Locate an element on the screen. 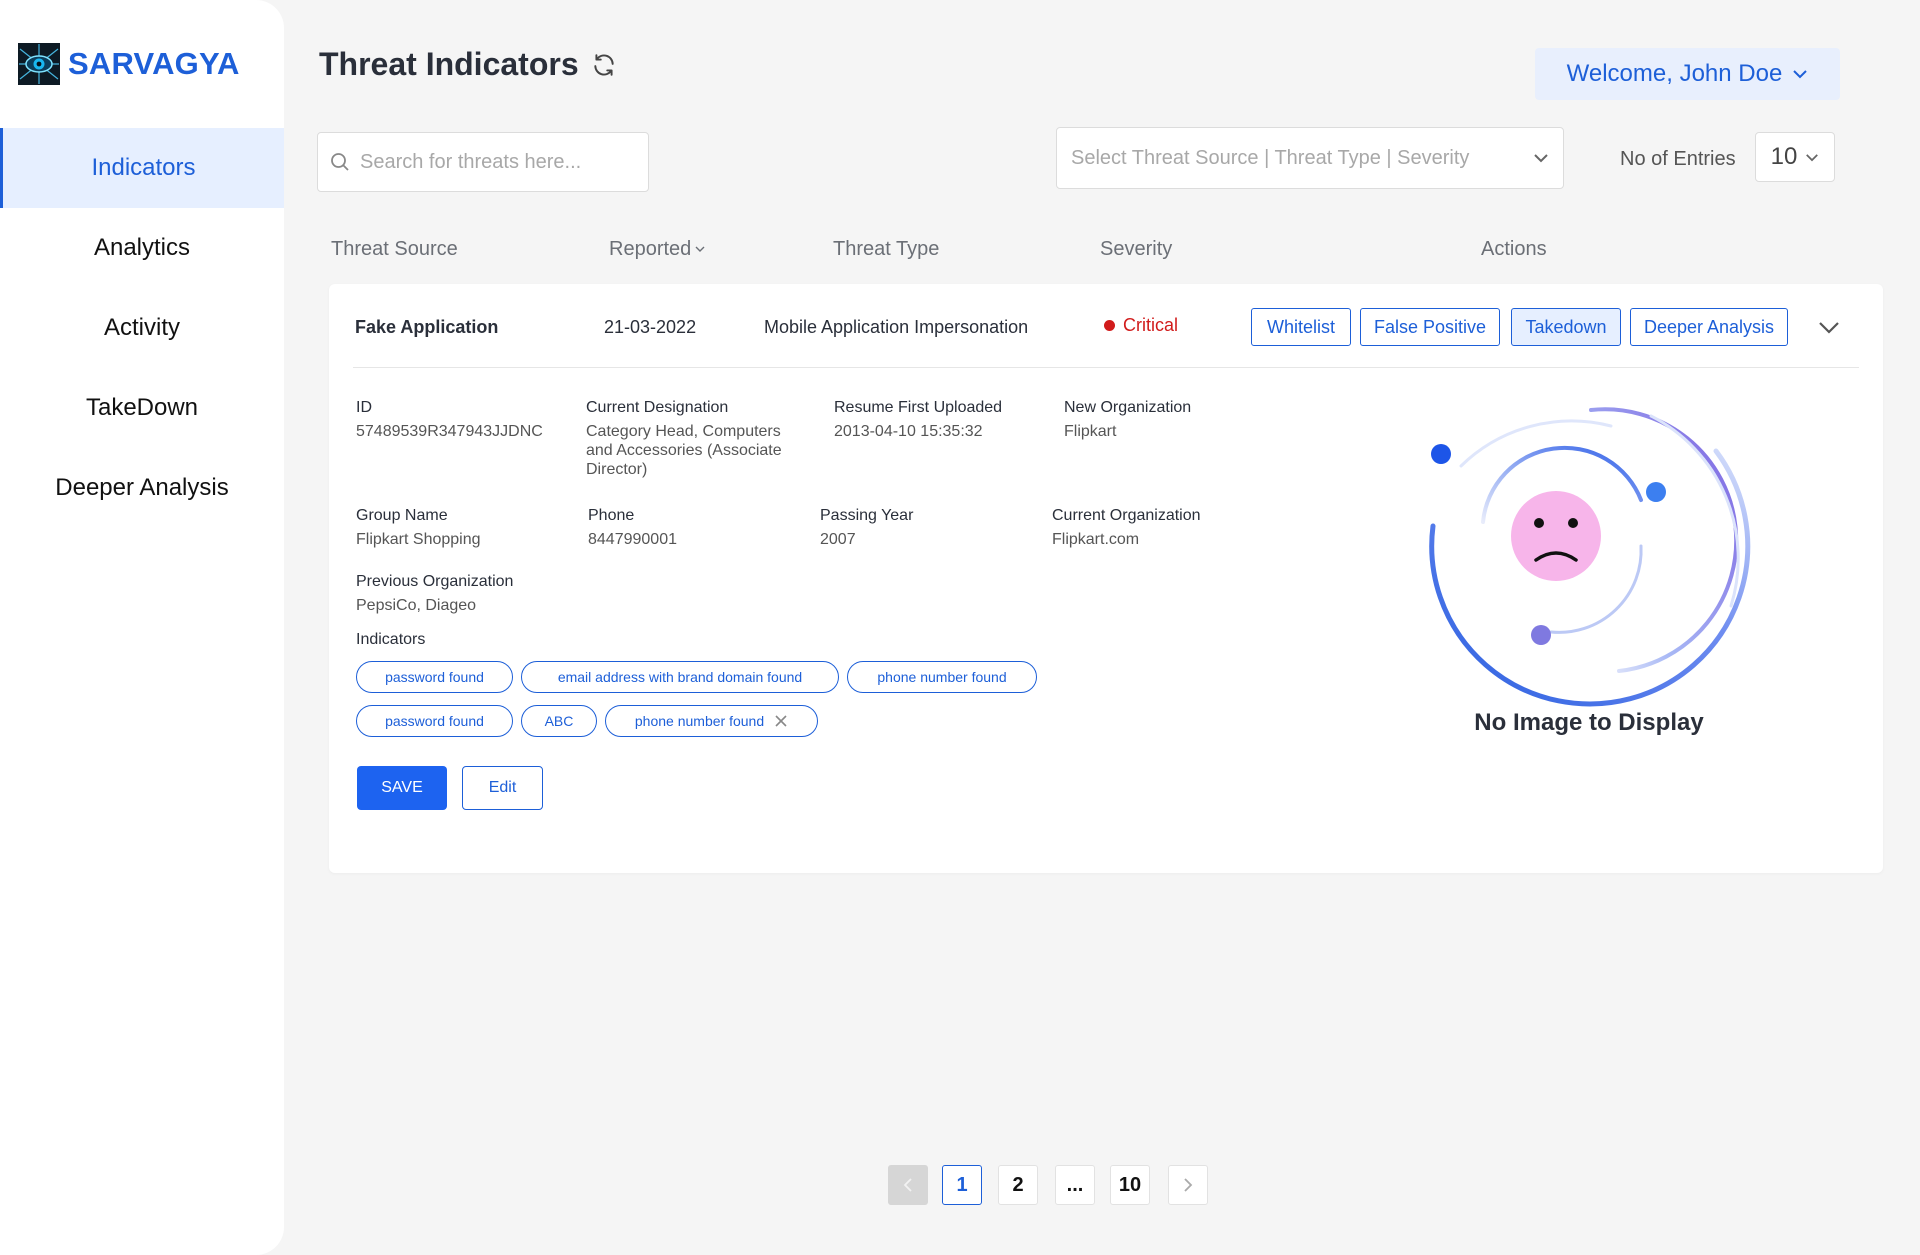 The width and height of the screenshot is (1920, 1255). search-input is located at coordinates (495, 162).